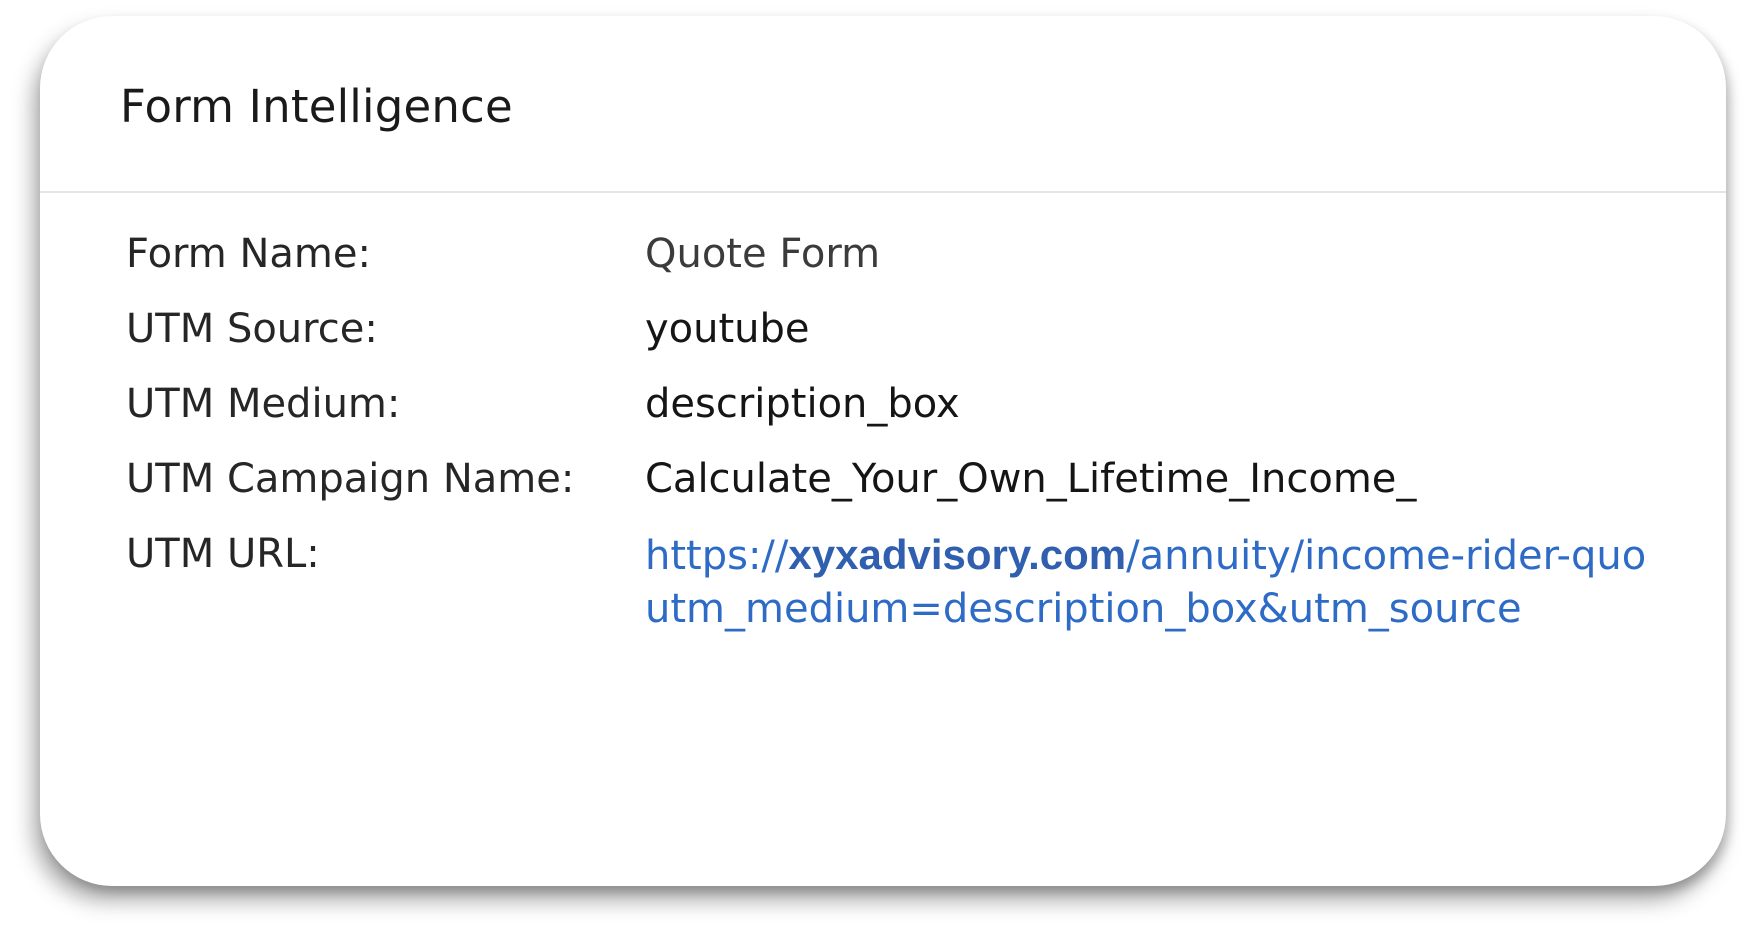  I want to click on utm-campaign-label: UTM Campaign Name:, so click(350, 479).